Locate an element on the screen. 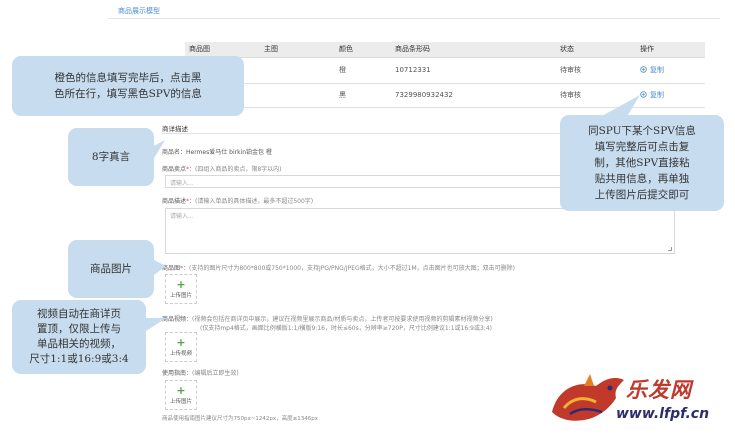 This screenshot has width=735, height=435. callout-line: 8字真言 is located at coordinates (111, 157).